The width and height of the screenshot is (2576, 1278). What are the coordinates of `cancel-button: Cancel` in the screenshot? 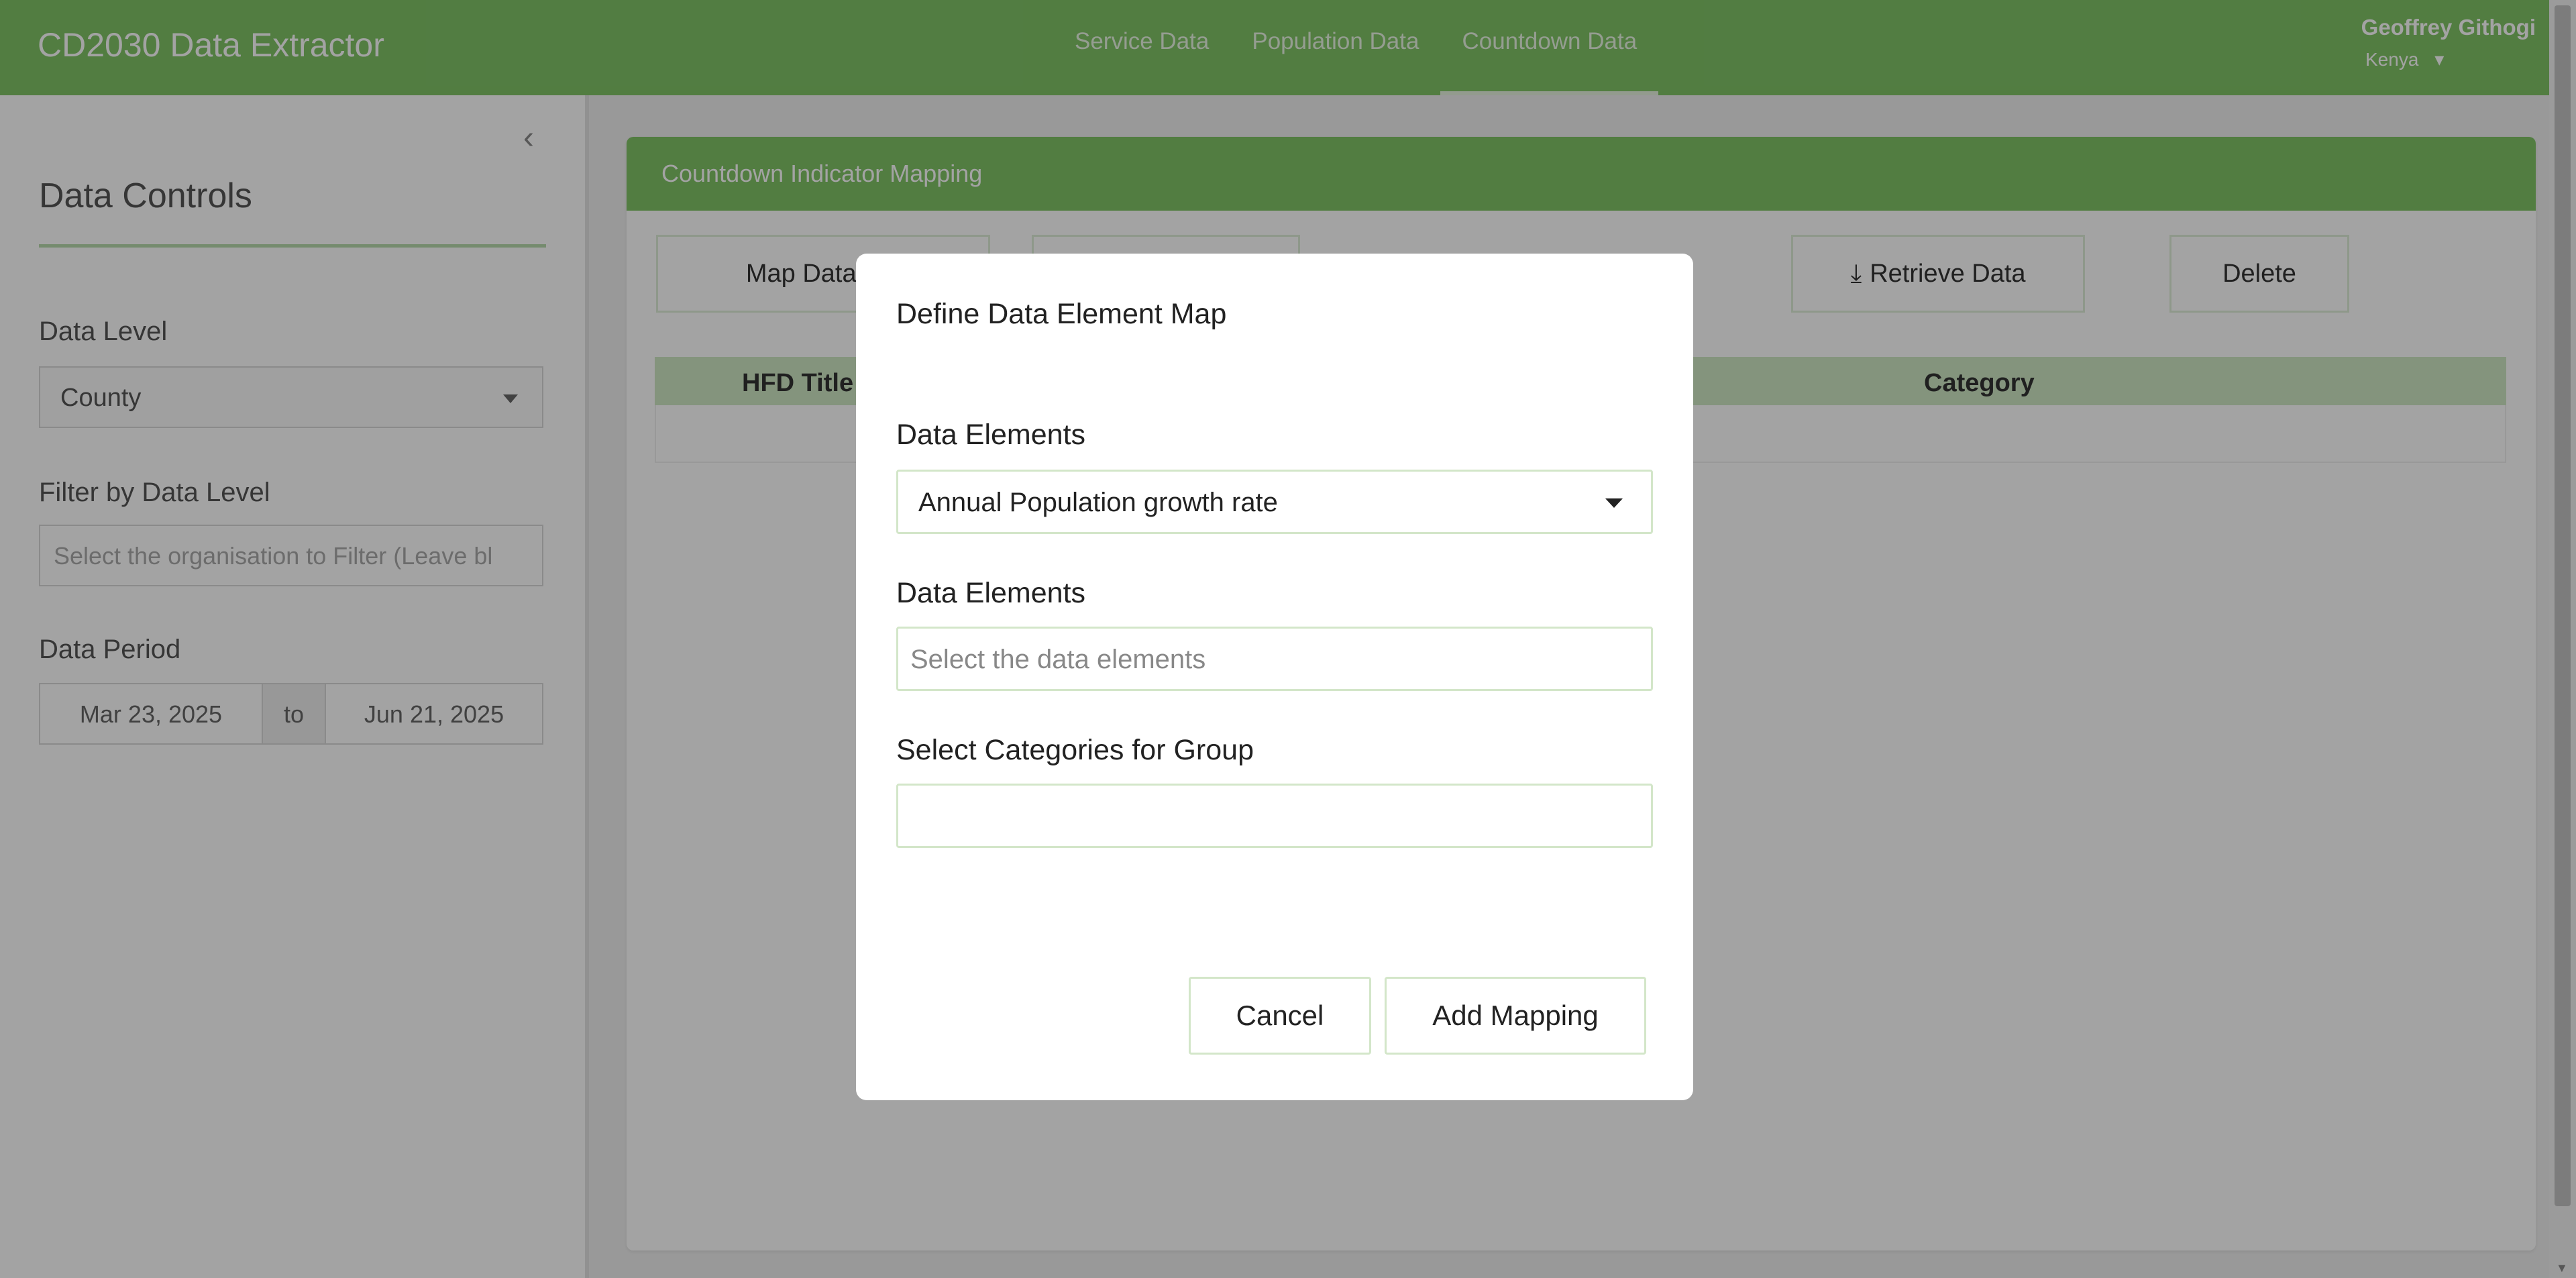 It's located at (1280, 1016).